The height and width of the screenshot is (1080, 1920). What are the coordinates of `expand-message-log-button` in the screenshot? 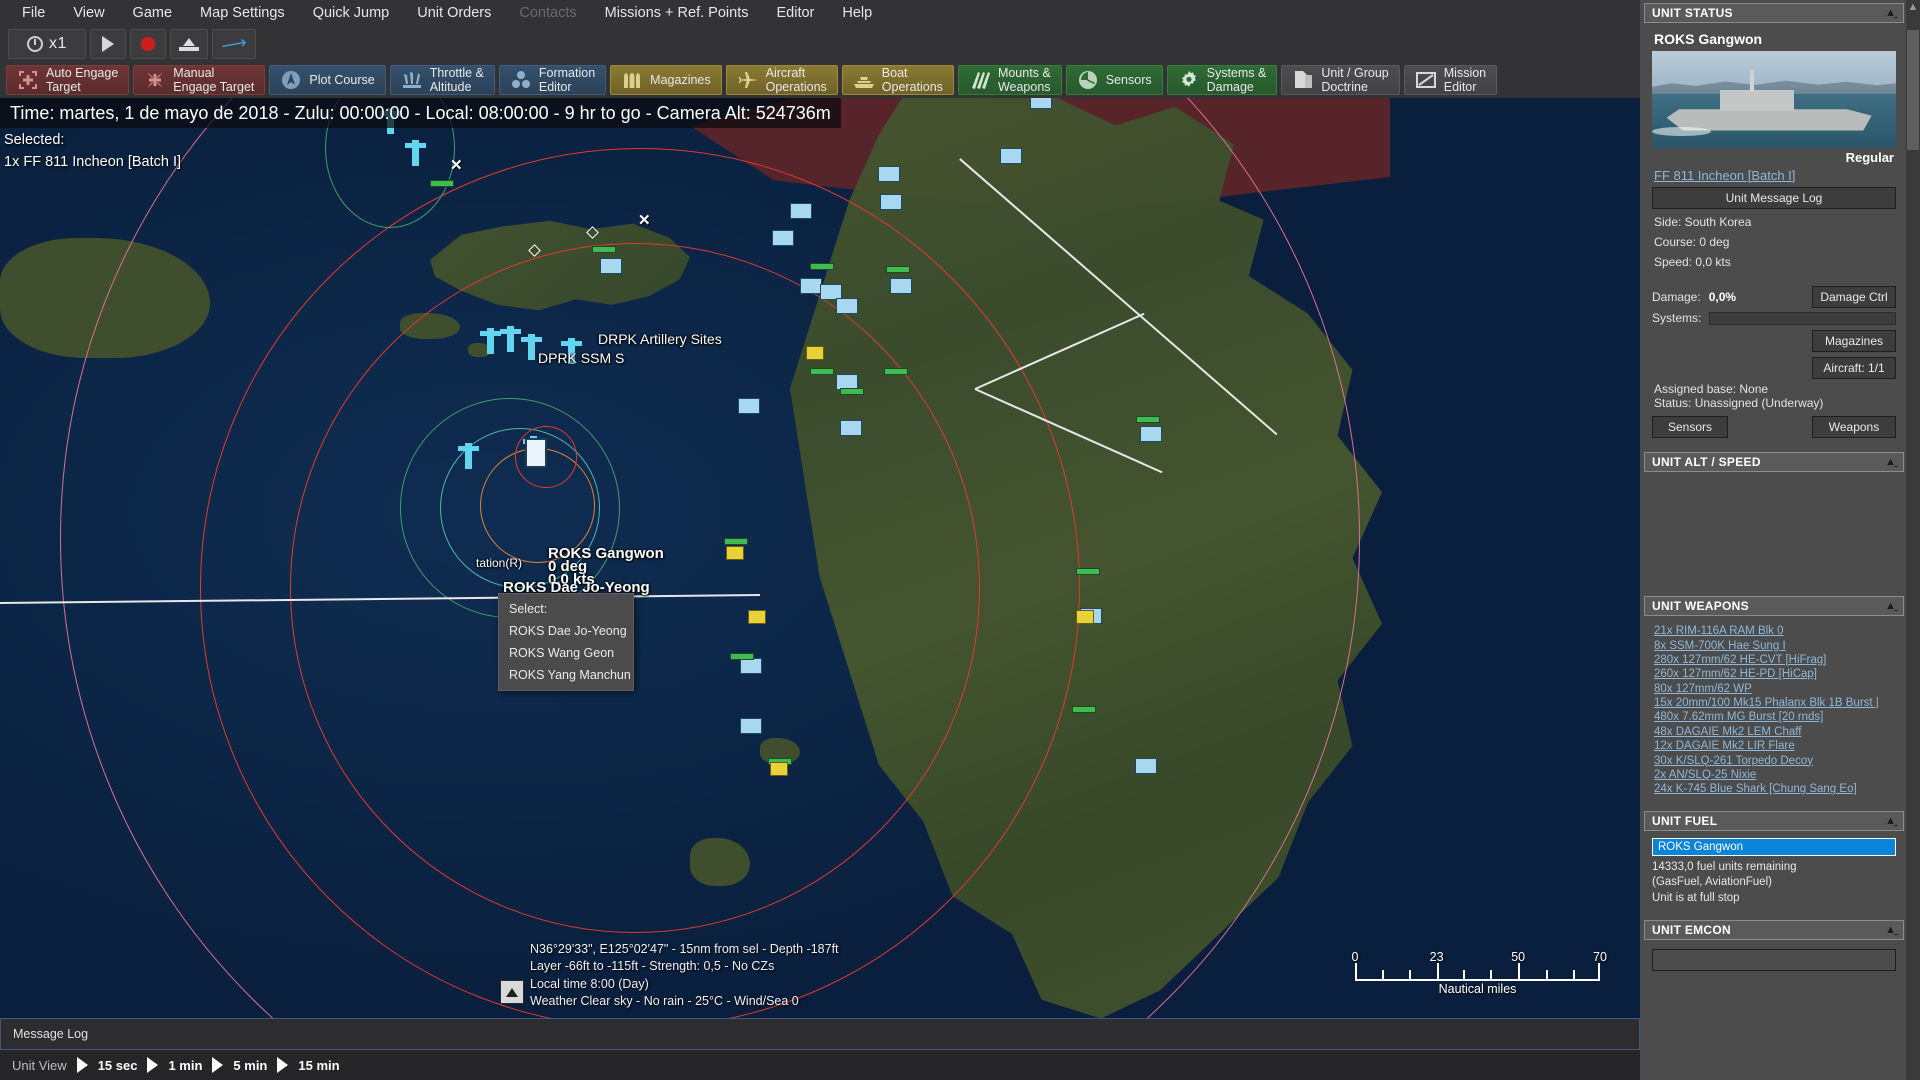 It's located at (512, 992).